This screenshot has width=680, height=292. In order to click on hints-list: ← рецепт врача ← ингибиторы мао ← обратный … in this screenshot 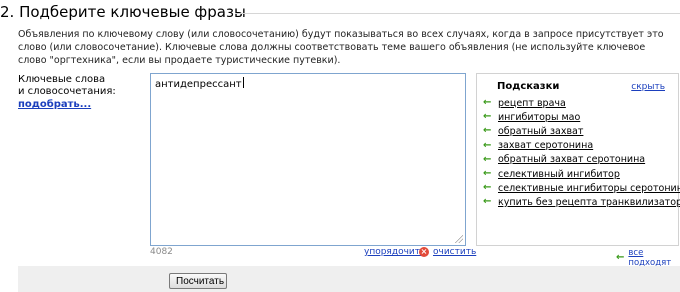, I will do `click(581, 153)`.